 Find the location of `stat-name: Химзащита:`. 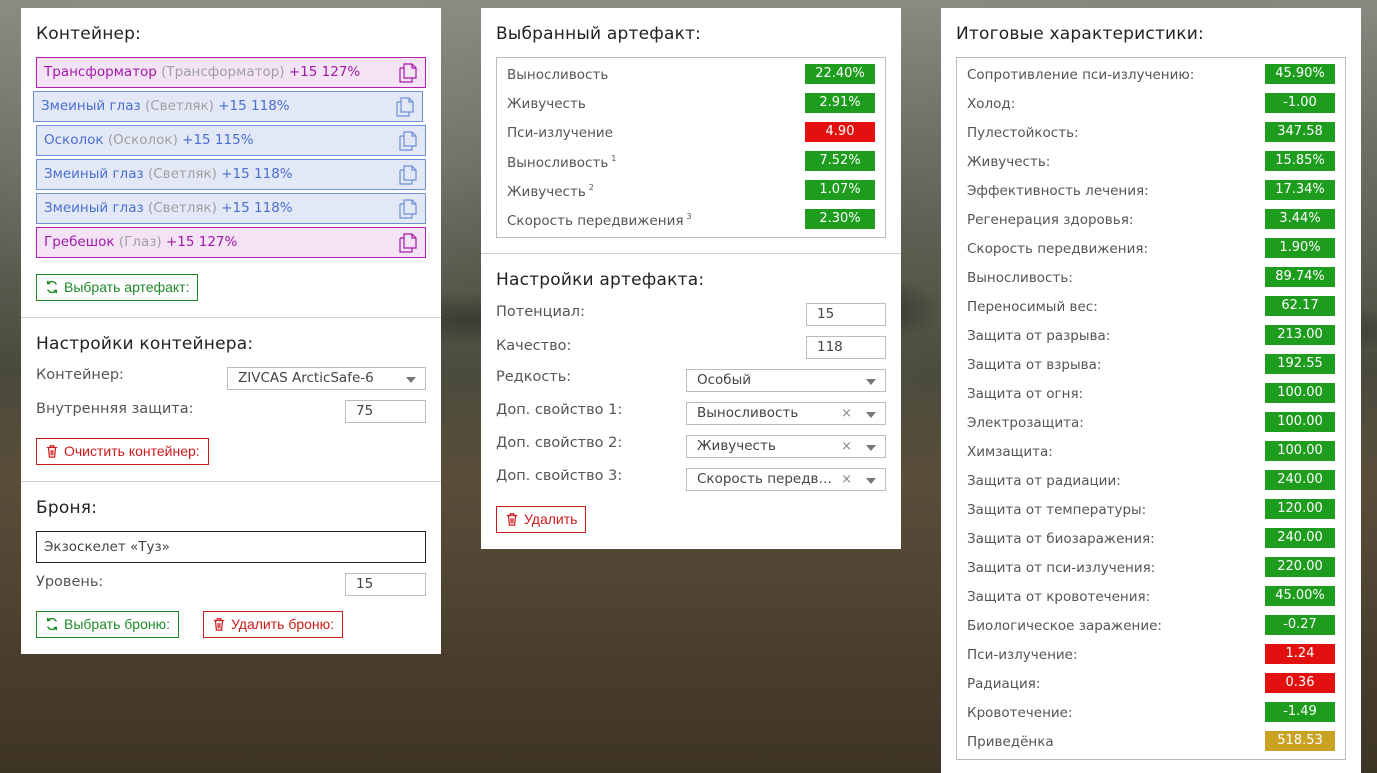

stat-name: Химзащита: is located at coordinates (1010, 452).